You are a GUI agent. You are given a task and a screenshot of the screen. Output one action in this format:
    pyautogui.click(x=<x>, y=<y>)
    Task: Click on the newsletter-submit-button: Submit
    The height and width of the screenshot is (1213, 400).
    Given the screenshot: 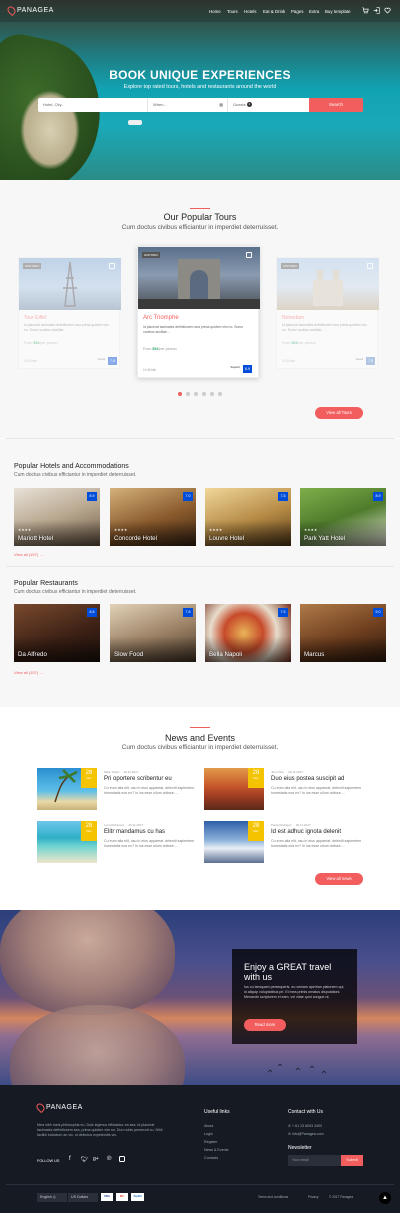 What is the action you would take?
    pyautogui.click(x=352, y=1160)
    